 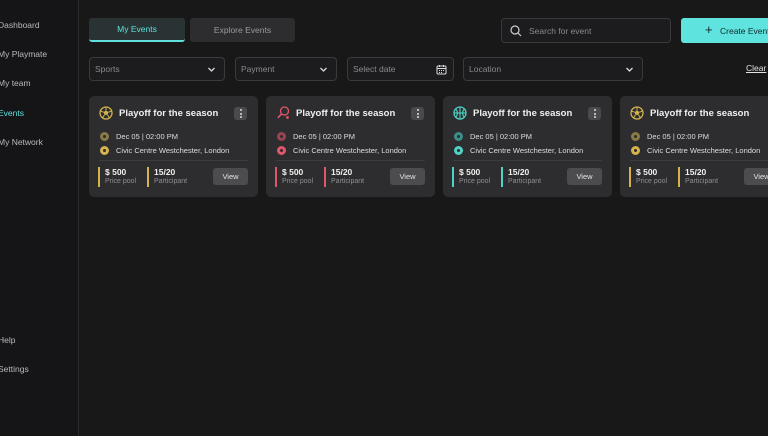 I want to click on date-picker: Select date, so click(x=400, y=69).